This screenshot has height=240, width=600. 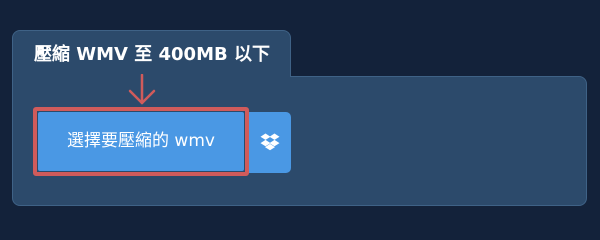 What do you see at coordinates (141, 141) in the screenshot?
I see `select-file-button: 選擇要壓縮的 wmv` at bounding box center [141, 141].